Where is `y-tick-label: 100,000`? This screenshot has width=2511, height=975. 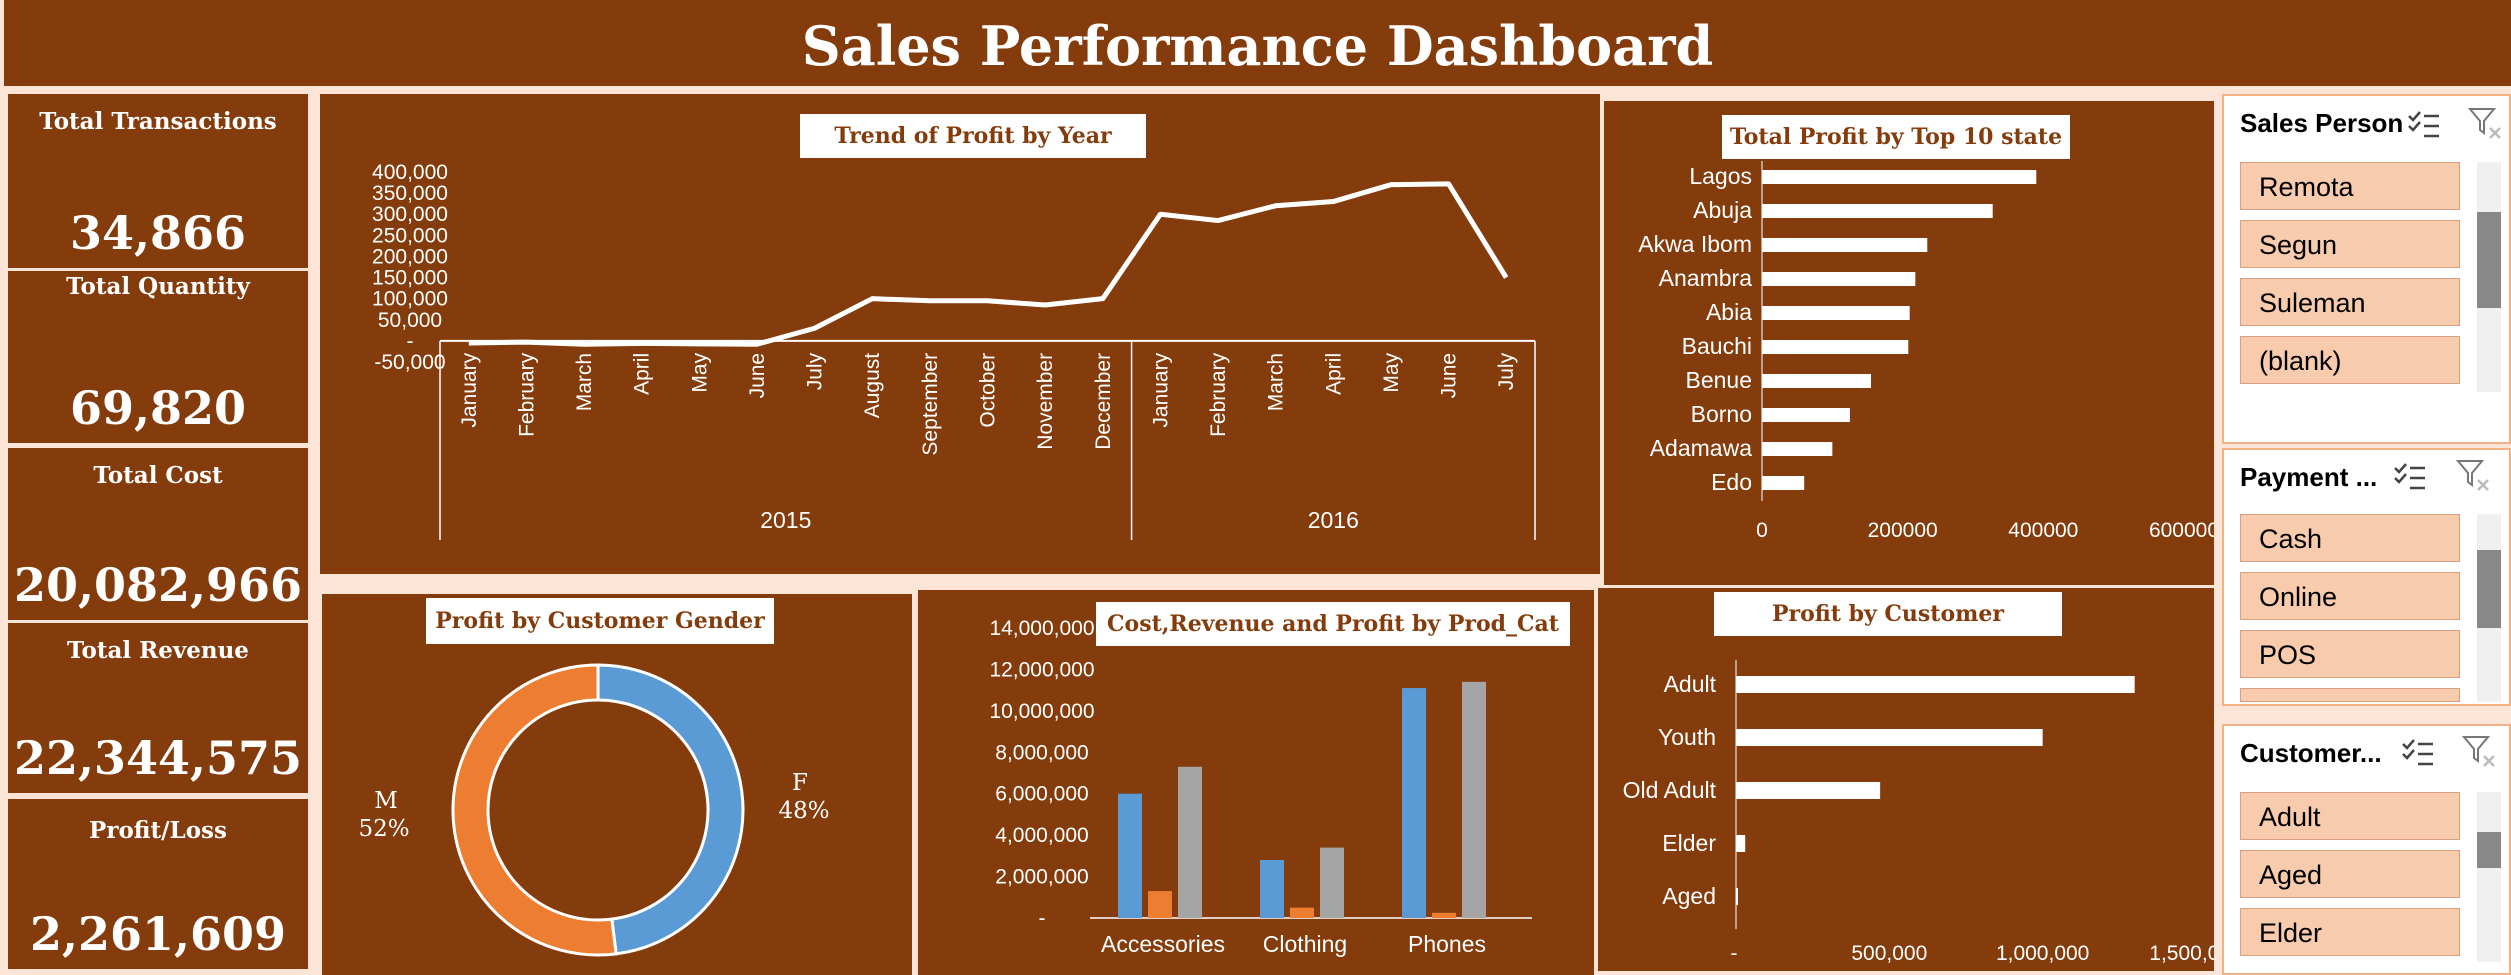
y-tick-label: 100,000 is located at coordinates (410, 299).